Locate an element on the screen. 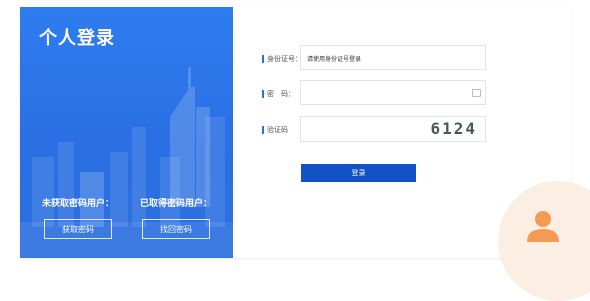  password-input is located at coordinates (392, 94).